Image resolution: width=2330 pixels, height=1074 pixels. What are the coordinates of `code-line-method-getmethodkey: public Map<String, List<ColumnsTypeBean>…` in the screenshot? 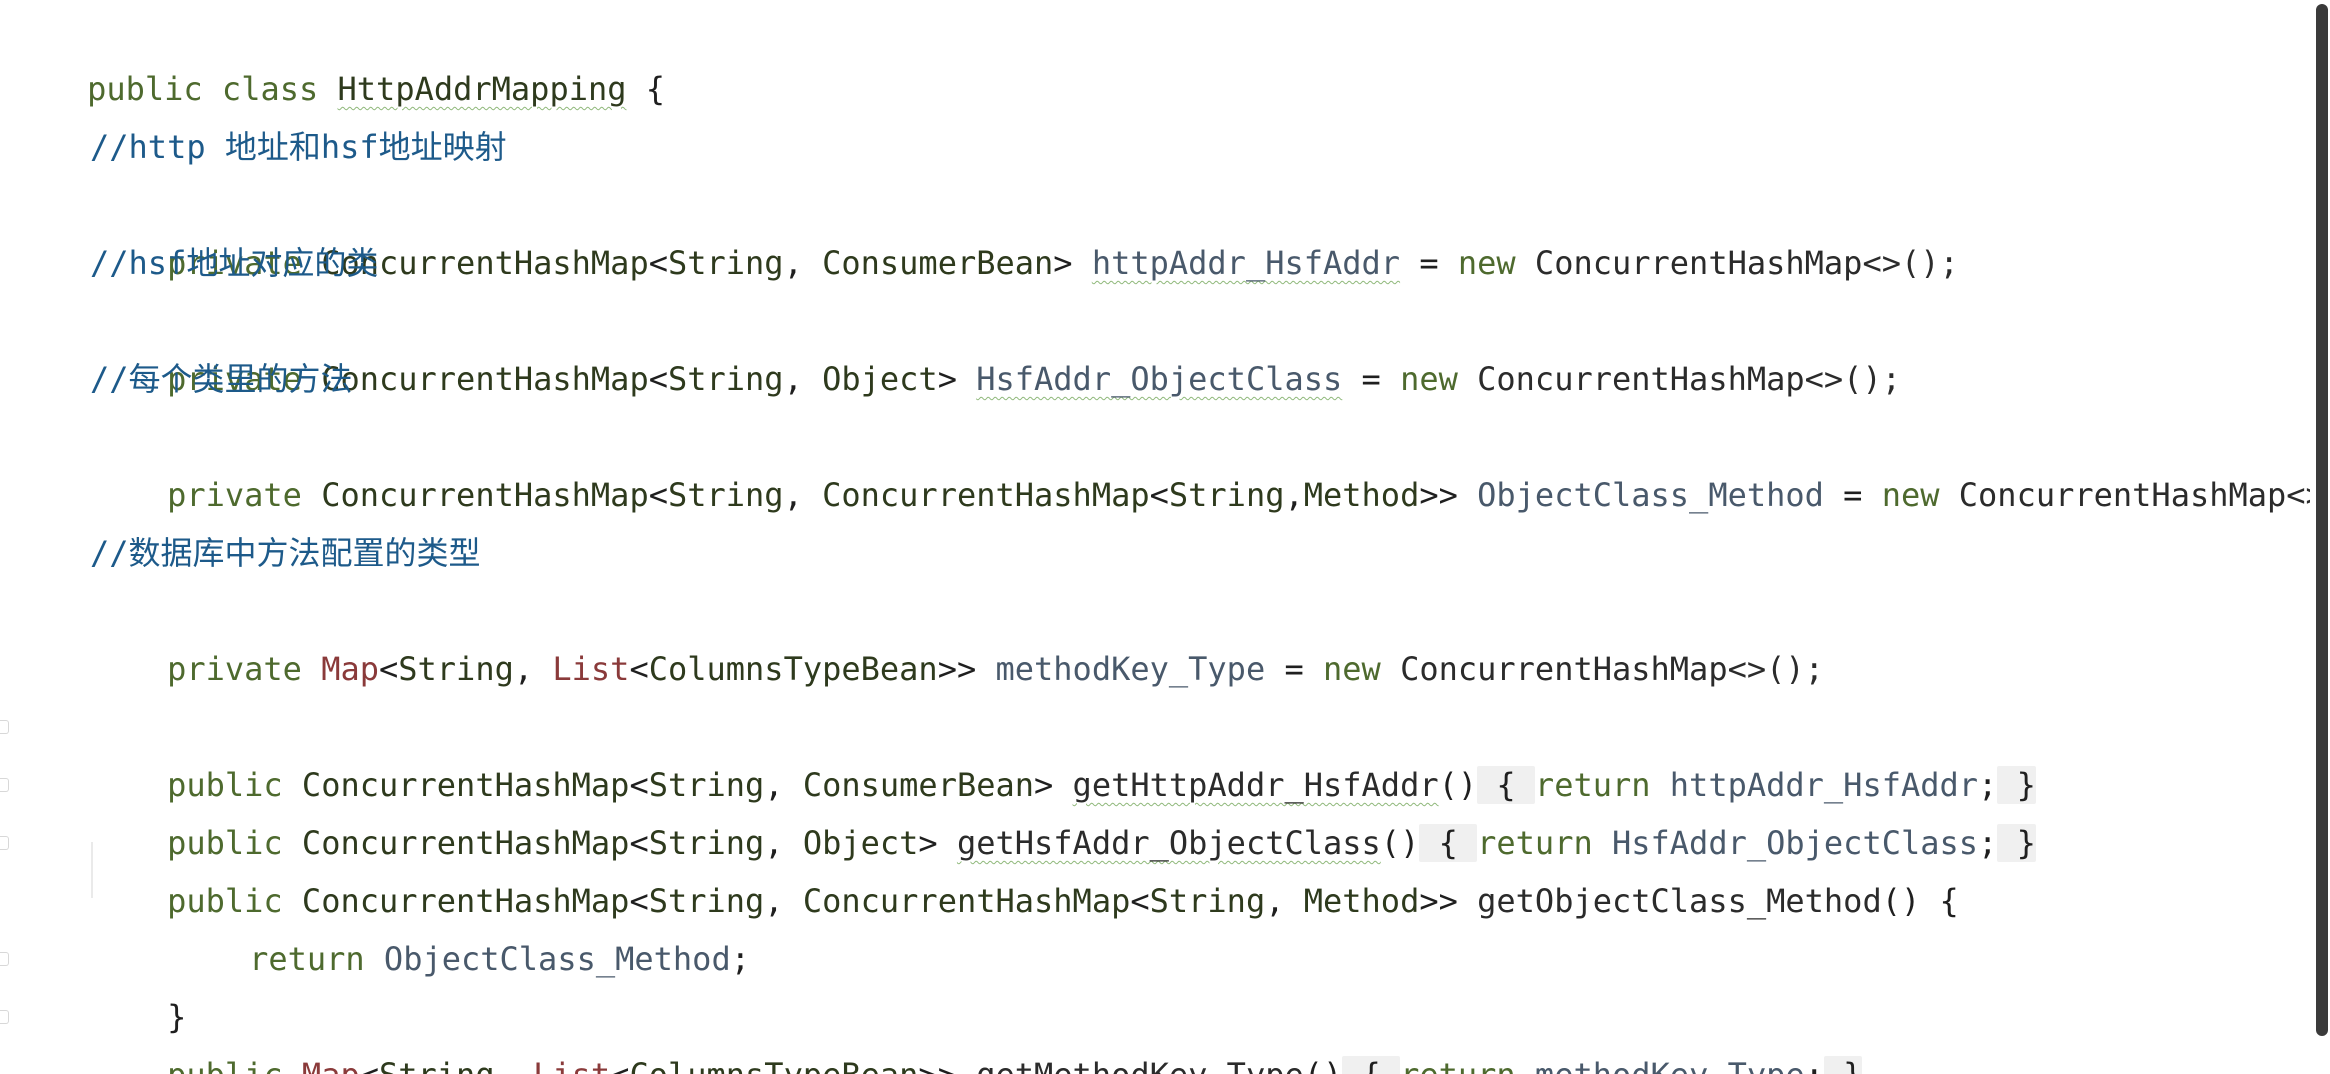 It's located at (976, 1031).